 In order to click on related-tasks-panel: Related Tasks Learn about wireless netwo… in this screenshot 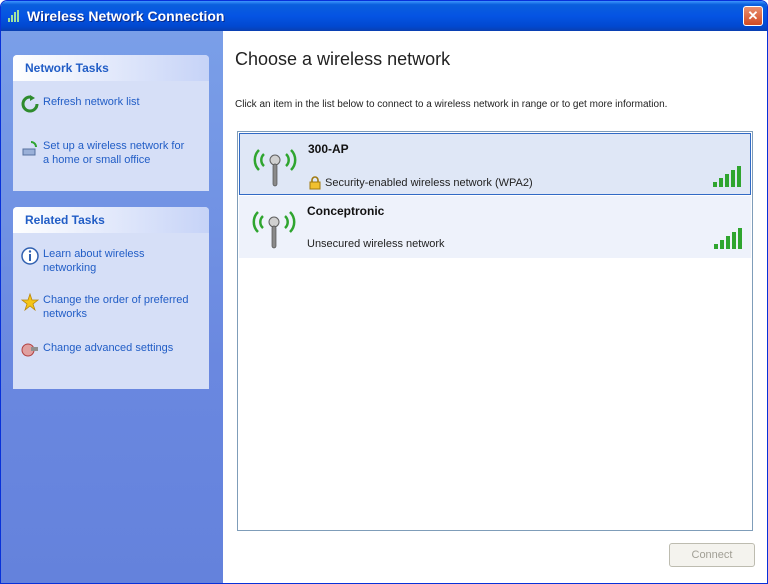, I will do `click(111, 298)`.